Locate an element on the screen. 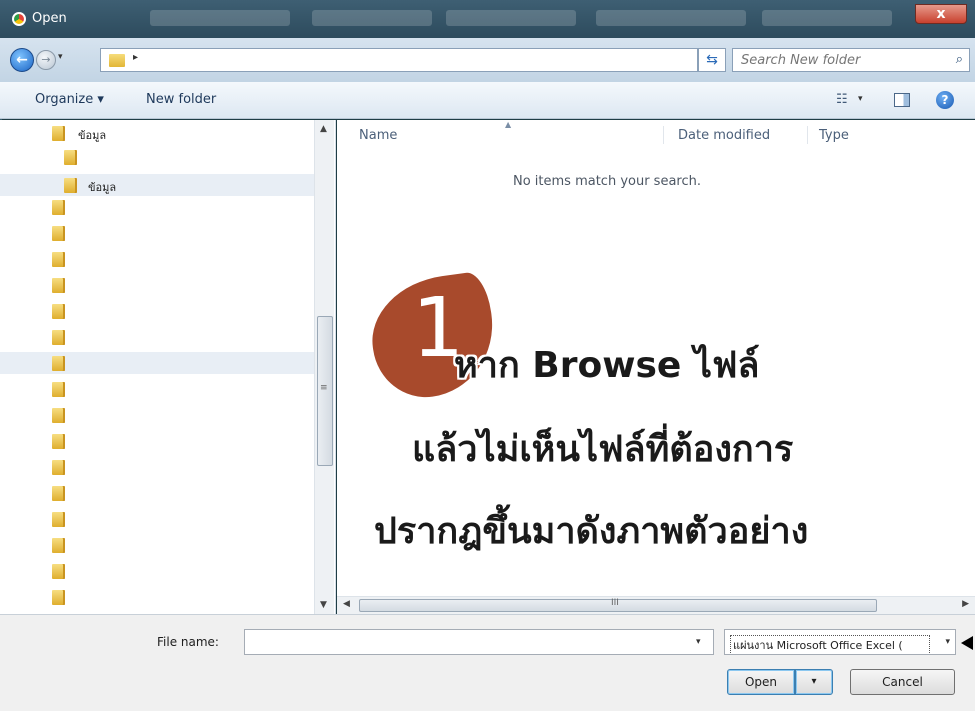 This screenshot has width=975, height=711. scroll-up-icon: ▲ is located at coordinates (323, 129).